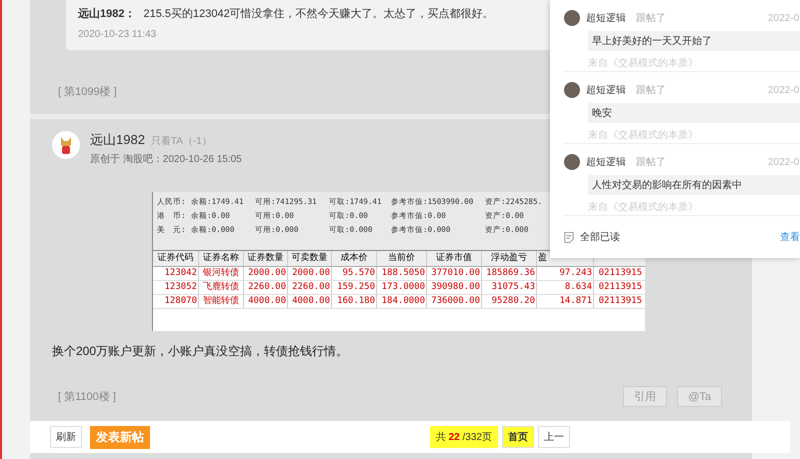 This screenshot has width=800, height=459. I want to click on refresh-button: 刷新, so click(66, 437).